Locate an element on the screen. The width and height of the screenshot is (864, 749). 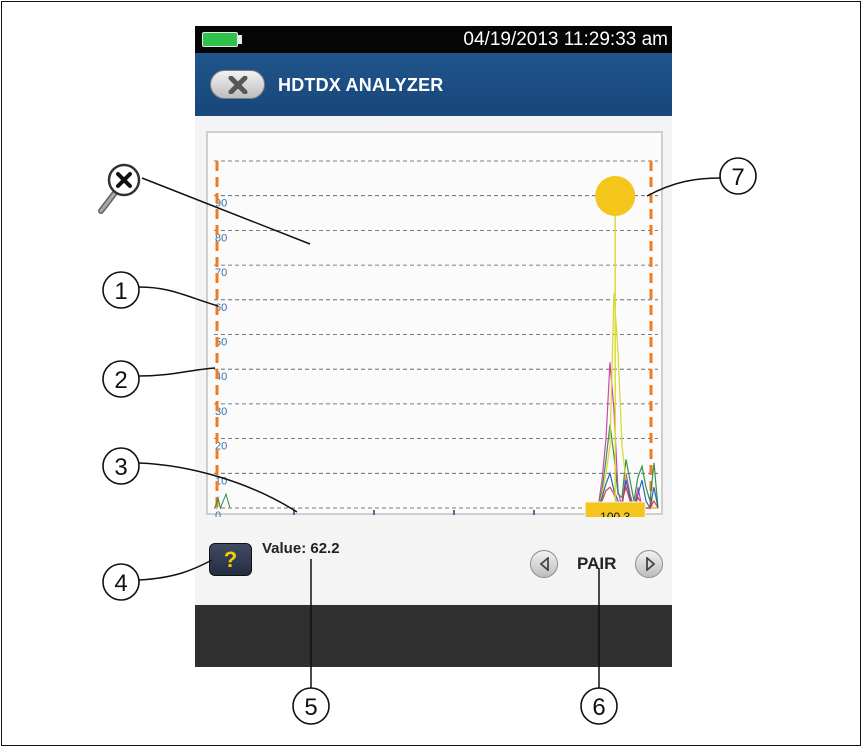
callout-7: 7 is located at coordinates (701, 177).